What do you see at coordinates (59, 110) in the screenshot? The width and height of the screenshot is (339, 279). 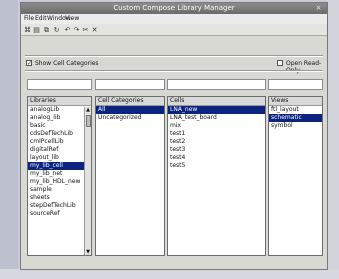 I see `list-item: analogLib` at bounding box center [59, 110].